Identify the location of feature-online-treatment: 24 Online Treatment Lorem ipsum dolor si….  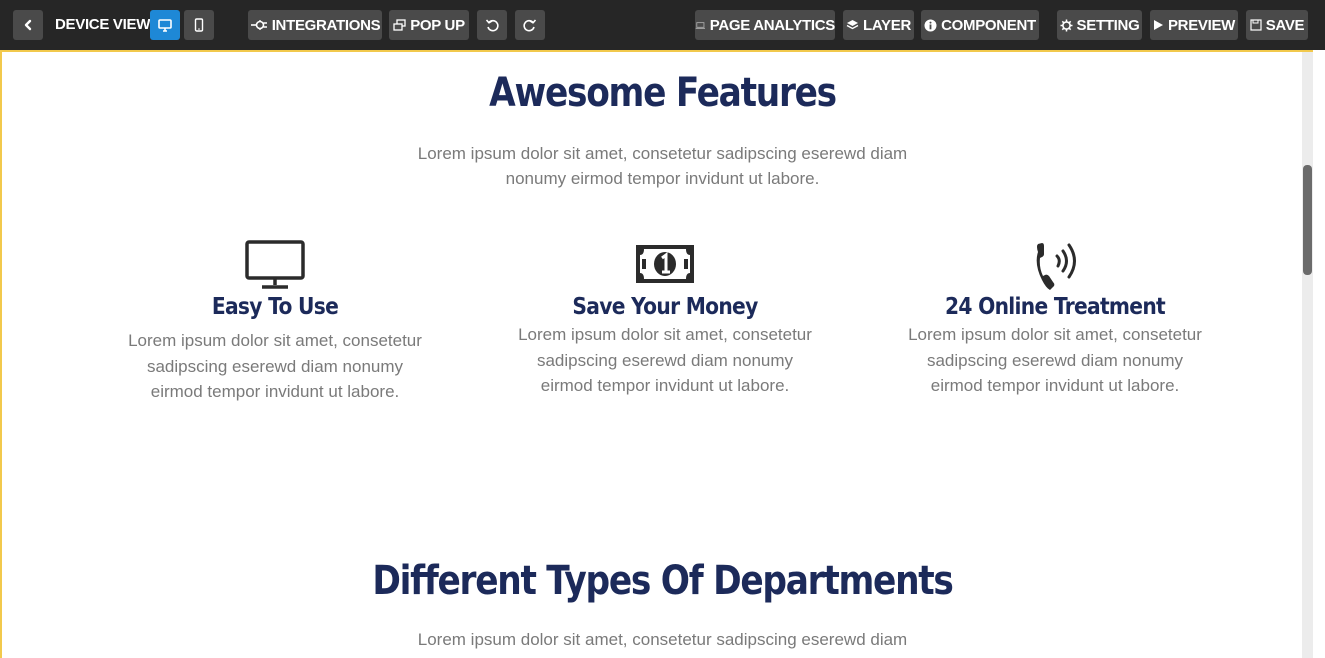
(1055, 317).